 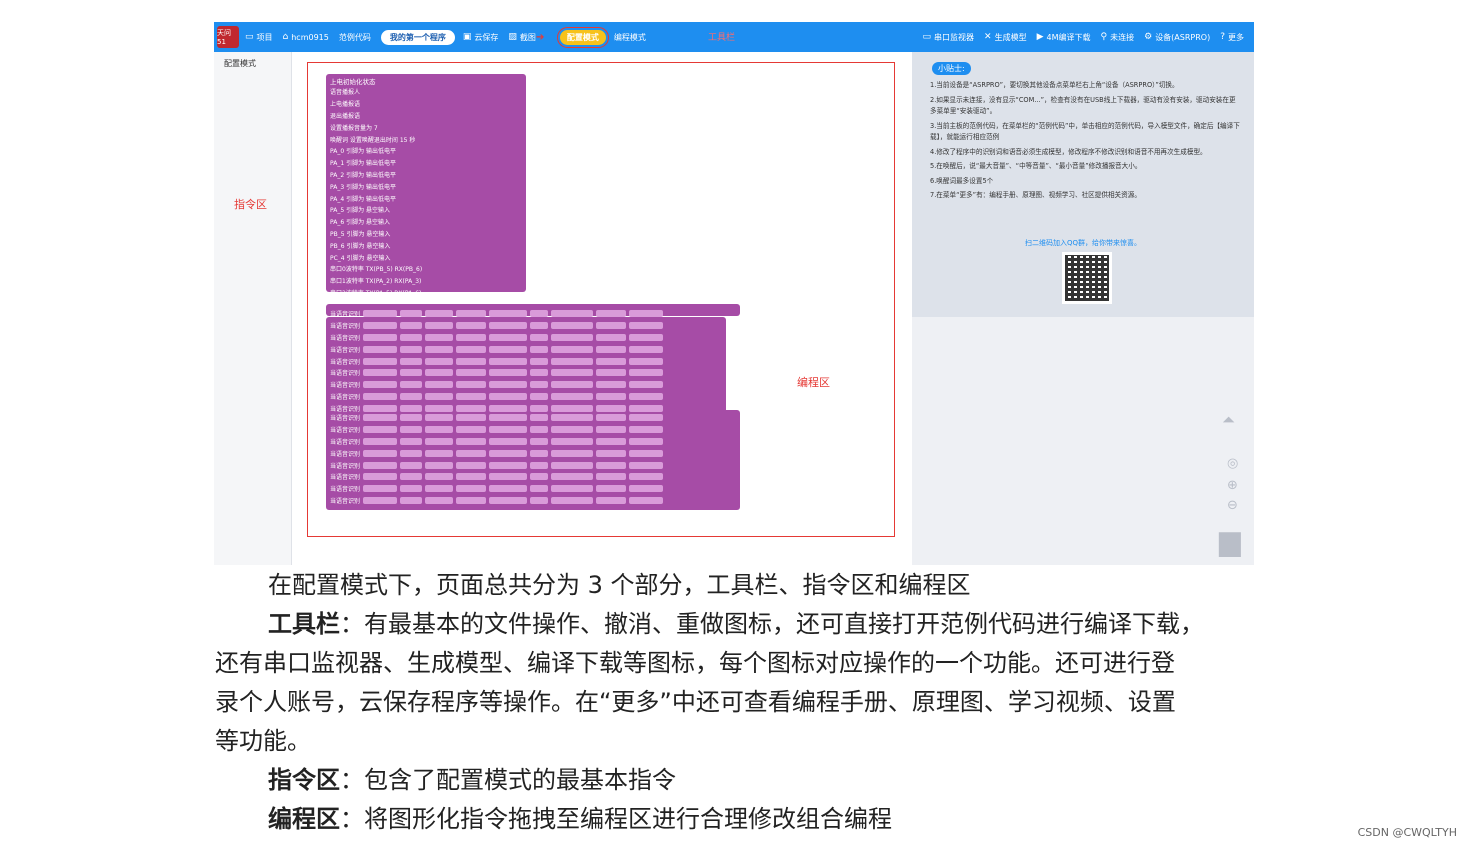 What do you see at coordinates (582, 37) in the screenshot?
I see `config-mode-button: 配置模式` at bounding box center [582, 37].